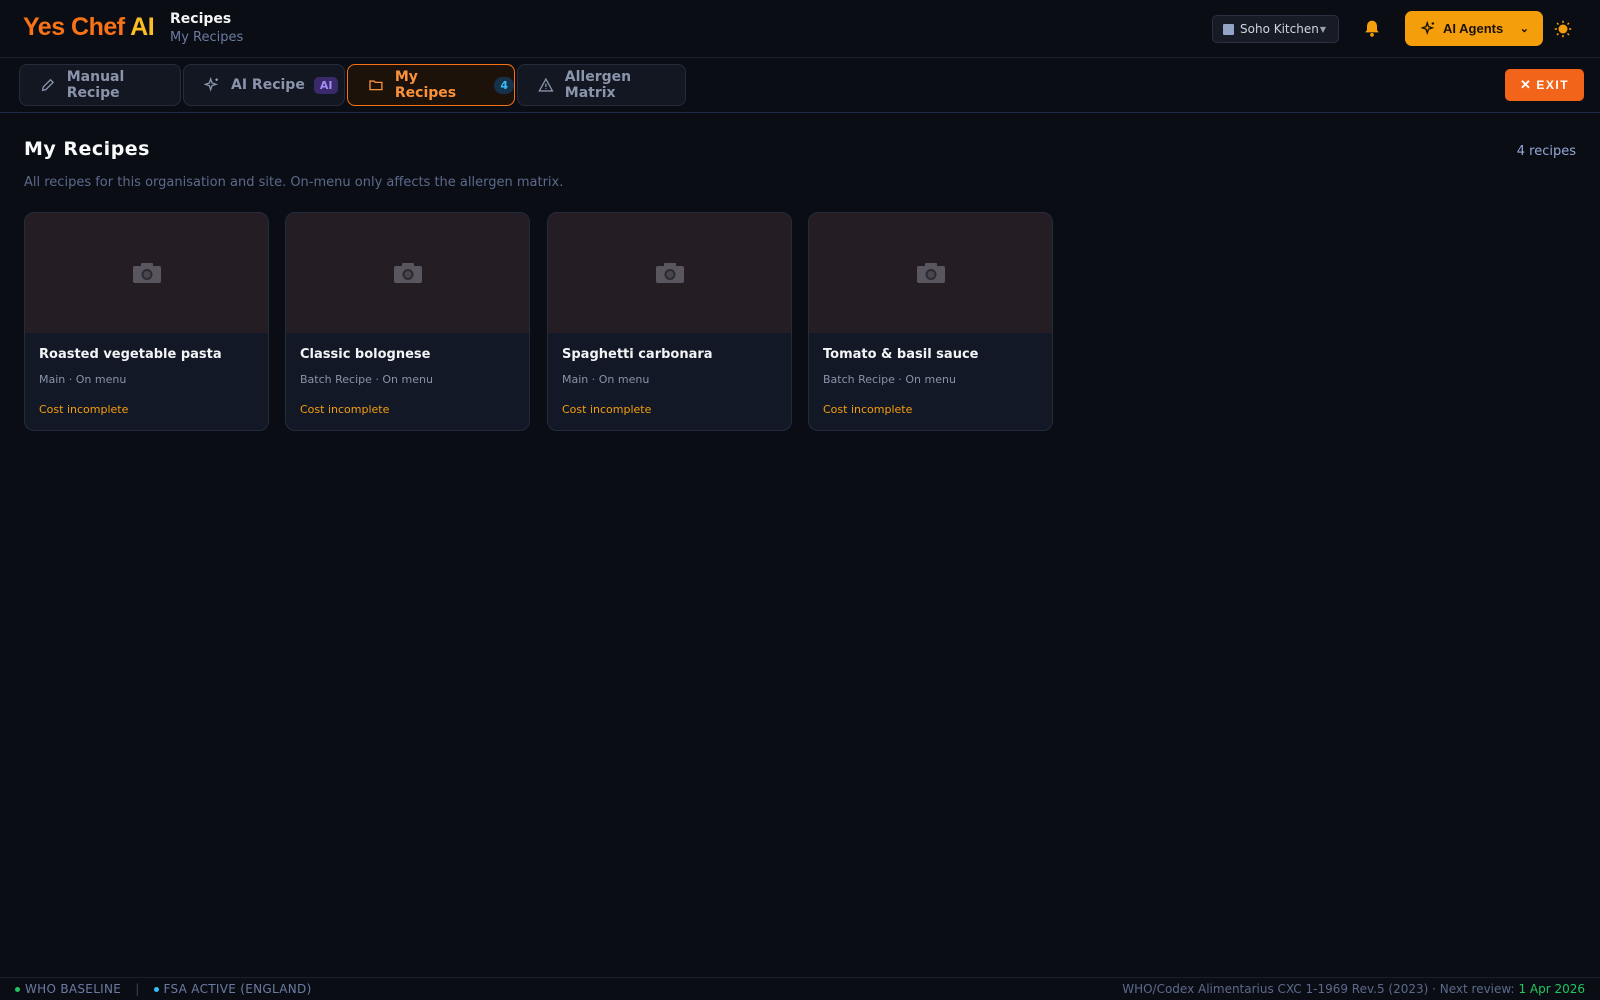 This screenshot has height=1000, width=1600. I want to click on recipe-name: Roasted vegetable pasta, so click(130, 354).